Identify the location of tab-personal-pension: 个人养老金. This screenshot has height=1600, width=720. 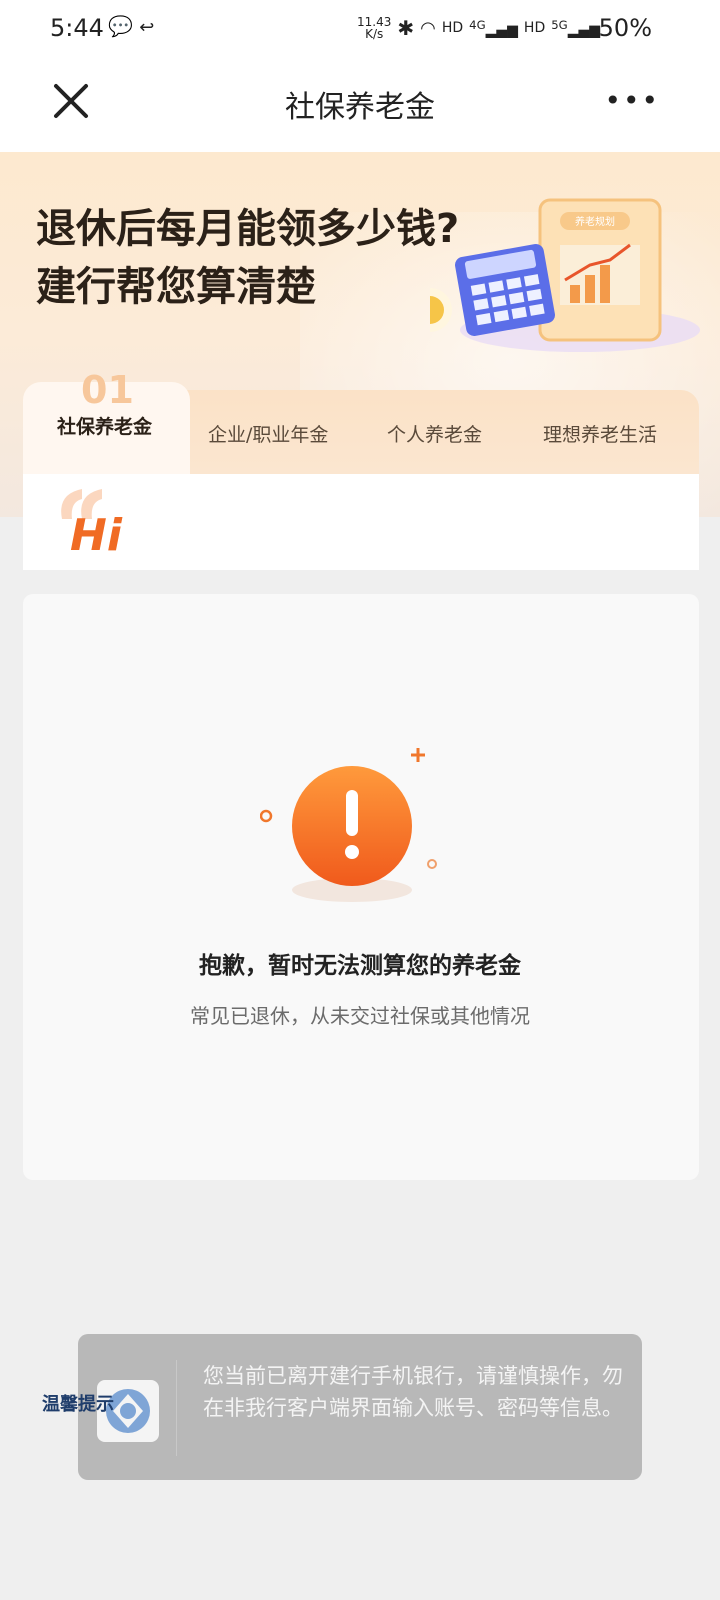
(434, 433).